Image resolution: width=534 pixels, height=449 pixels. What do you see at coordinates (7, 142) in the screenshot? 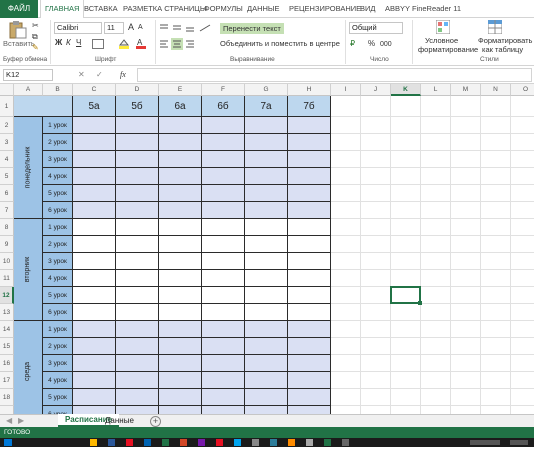
I see `row-header: 3` at bounding box center [7, 142].